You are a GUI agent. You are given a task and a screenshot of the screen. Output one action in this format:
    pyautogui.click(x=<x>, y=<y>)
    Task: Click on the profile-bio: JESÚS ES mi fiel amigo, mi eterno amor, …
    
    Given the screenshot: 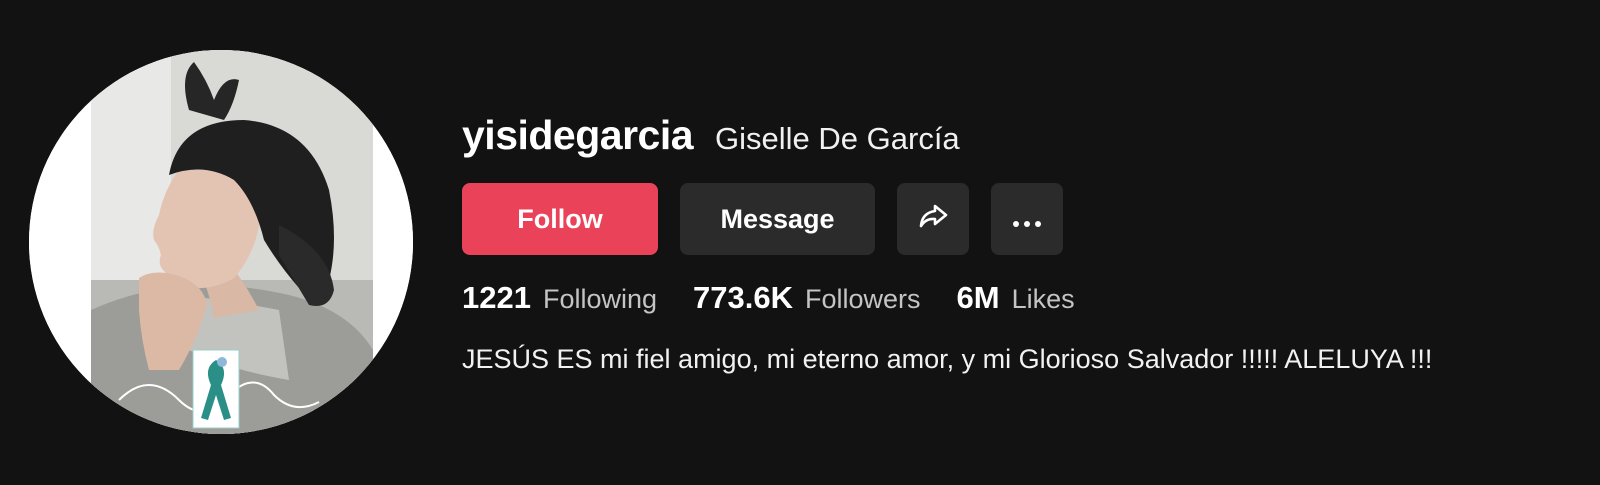 What is the action you would take?
    pyautogui.click(x=947, y=359)
    